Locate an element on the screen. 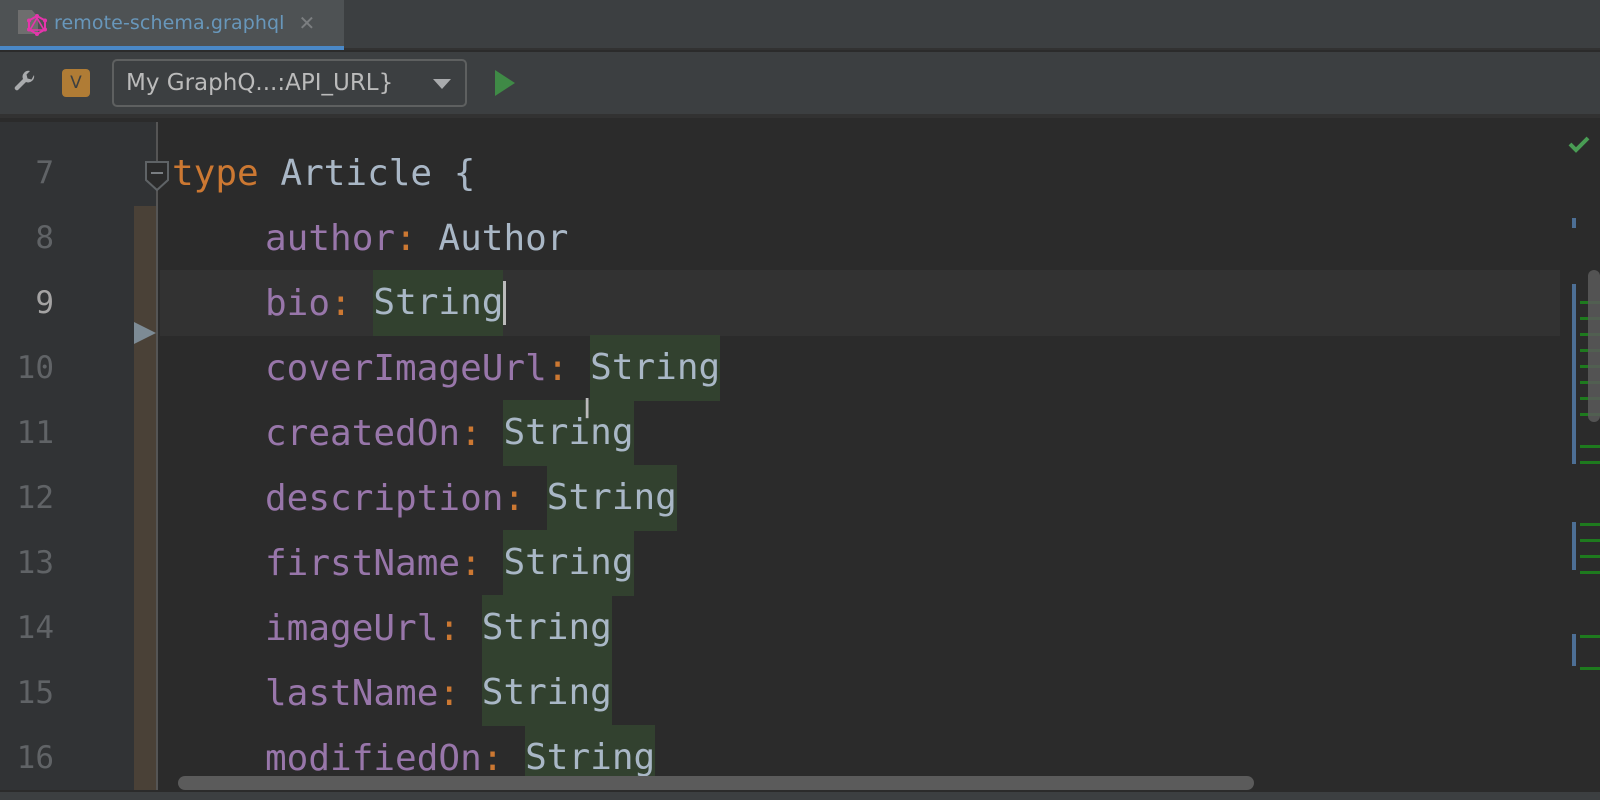 This screenshot has width=1600, height=800. code-line: imageUrl: String is located at coordinates (438, 628).